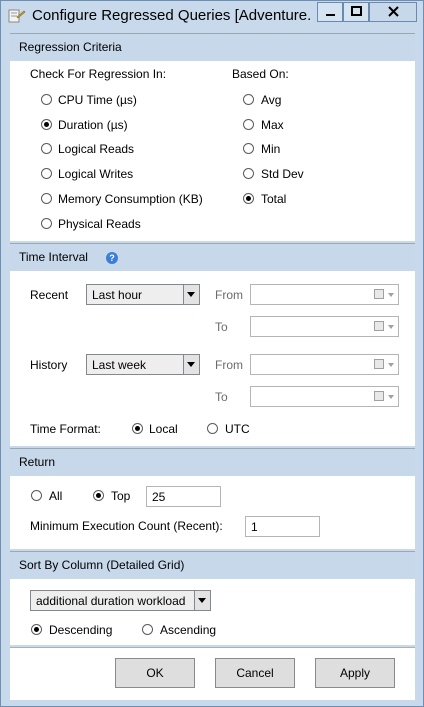  I want to click on logical-writes-label: Logical Writes, so click(96, 174).